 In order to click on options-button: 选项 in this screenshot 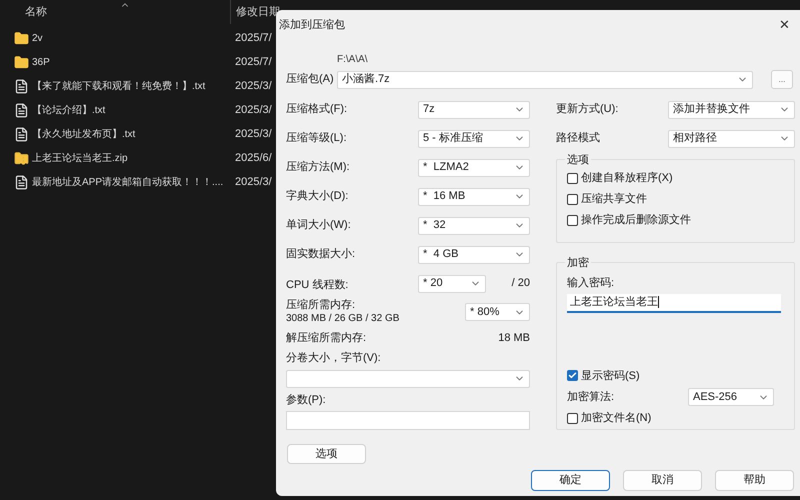, I will do `click(326, 454)`.